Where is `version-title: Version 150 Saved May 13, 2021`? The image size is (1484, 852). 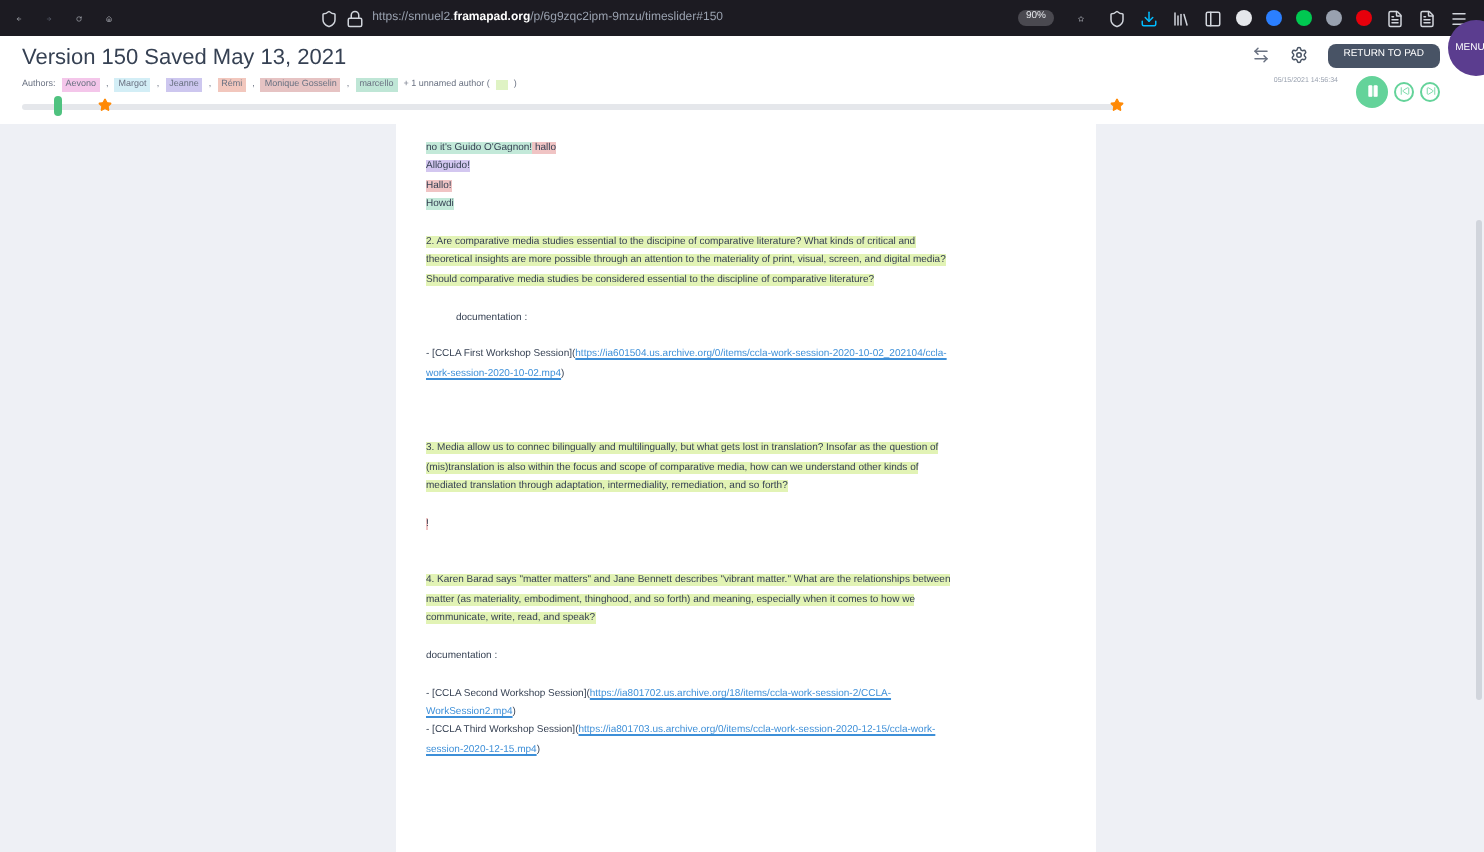 version-title: Version 150 Saved May 13, 2021 is located at coordinates (185, 58).